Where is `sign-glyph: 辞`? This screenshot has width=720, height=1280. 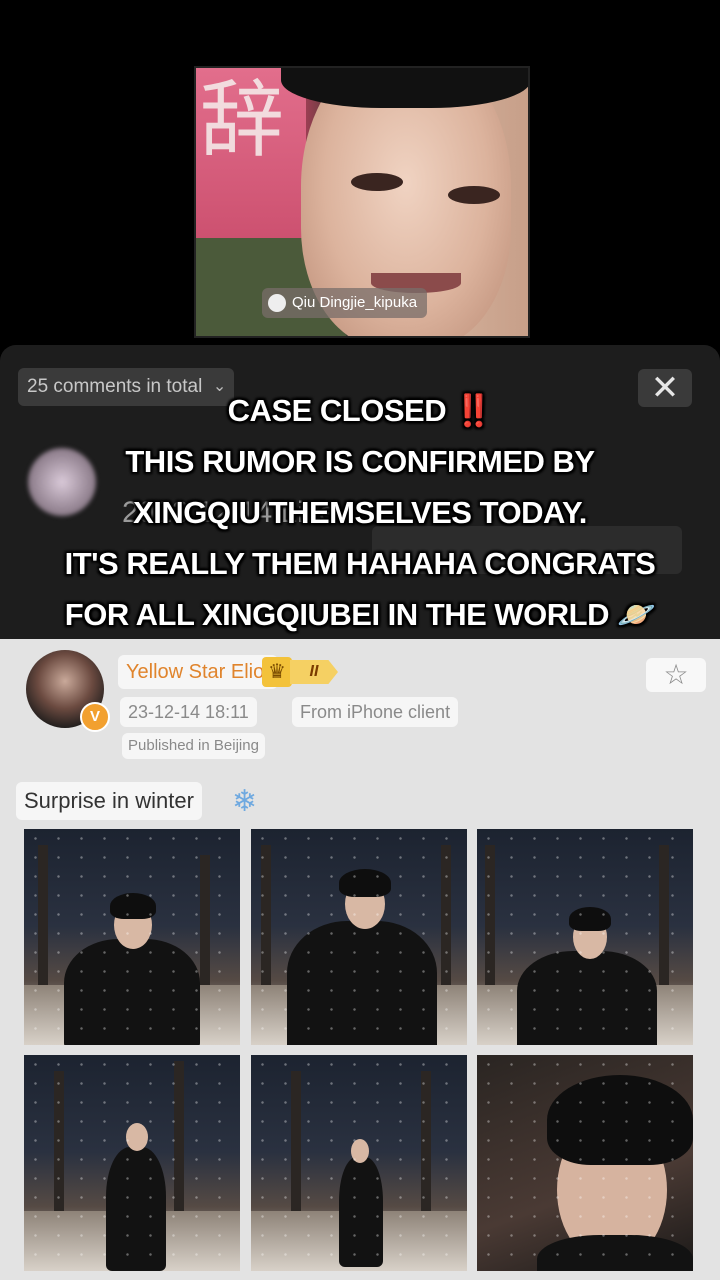 sign-glyph: 辞 is located at coordinates (242, 120).